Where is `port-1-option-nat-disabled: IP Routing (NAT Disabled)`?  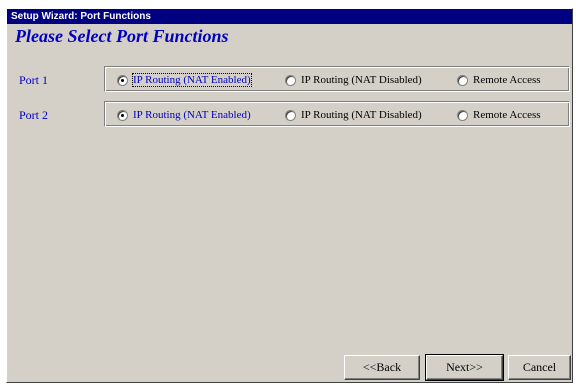
port-1-option-nat-disabled: IP Routing (NAT Disabled) is located at coordinates (353, 80).